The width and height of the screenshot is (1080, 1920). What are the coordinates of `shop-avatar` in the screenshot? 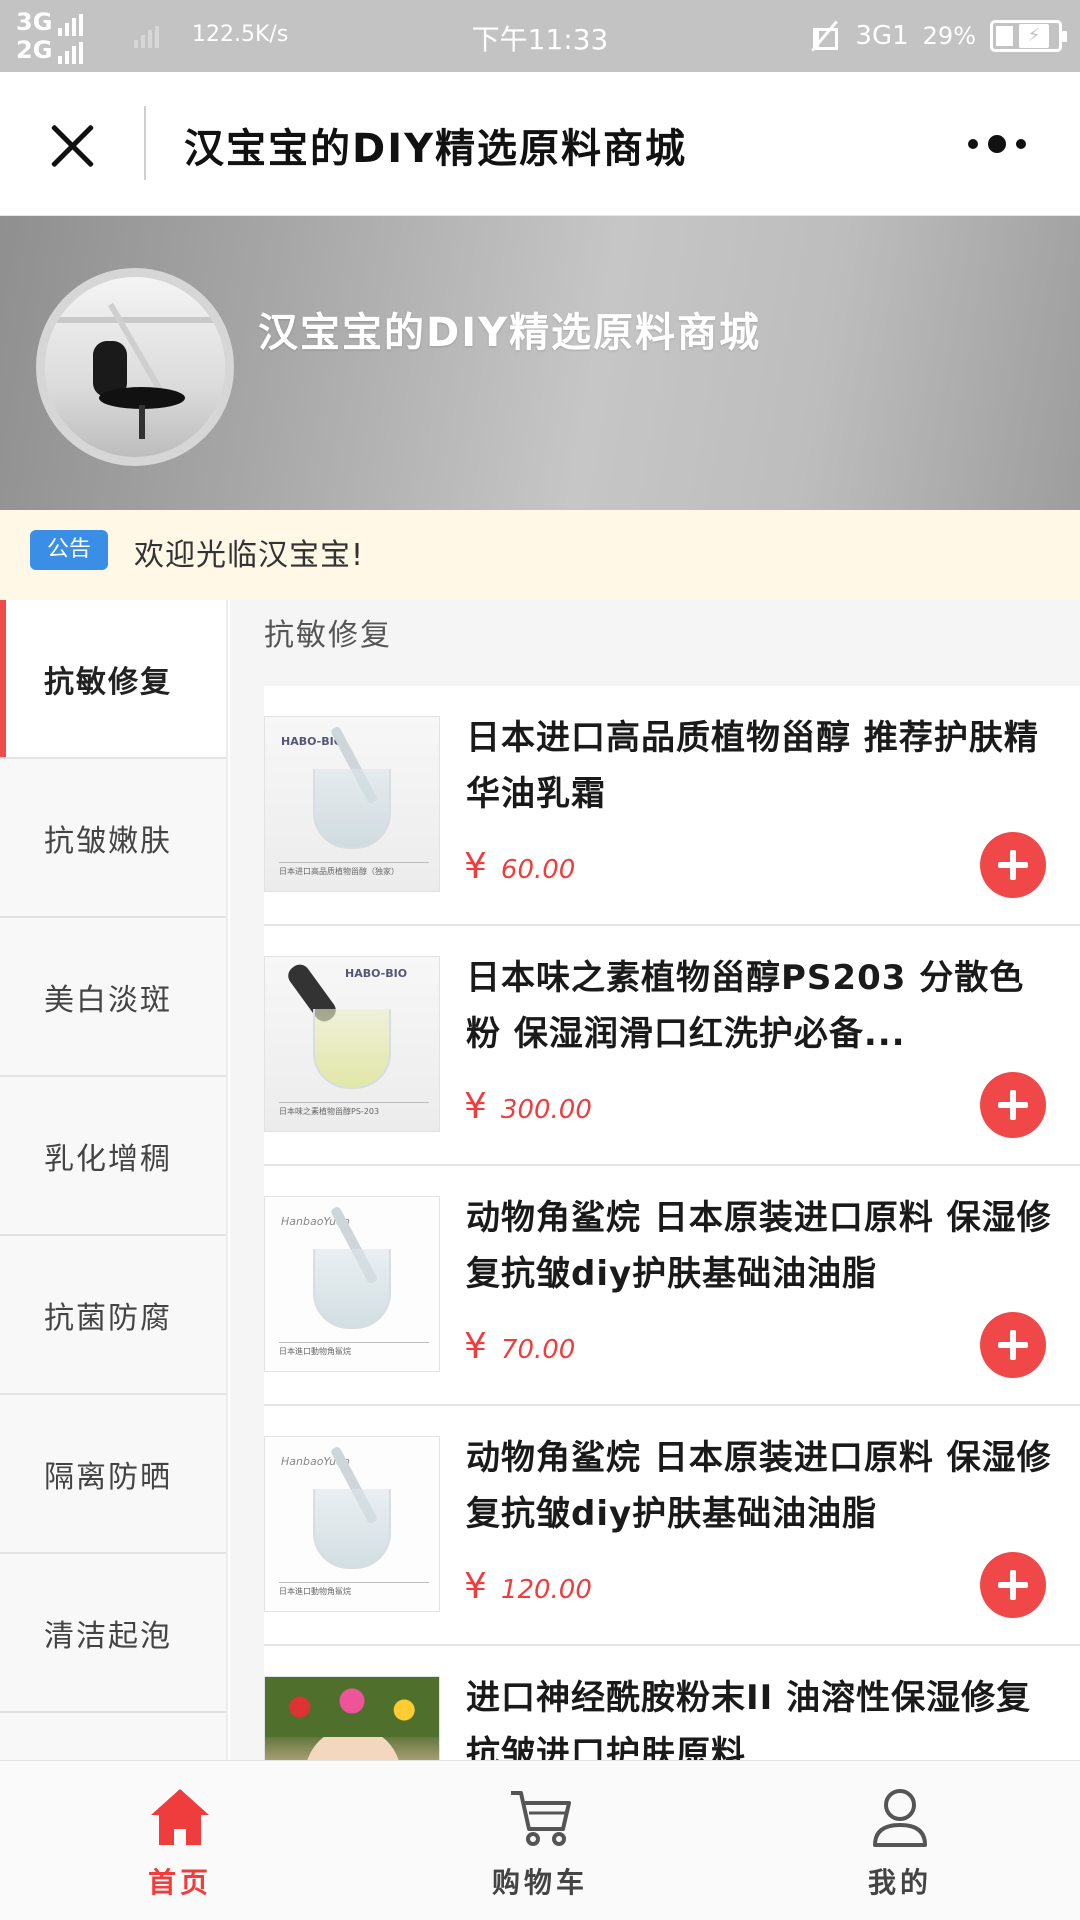 It's located at (135, 367).